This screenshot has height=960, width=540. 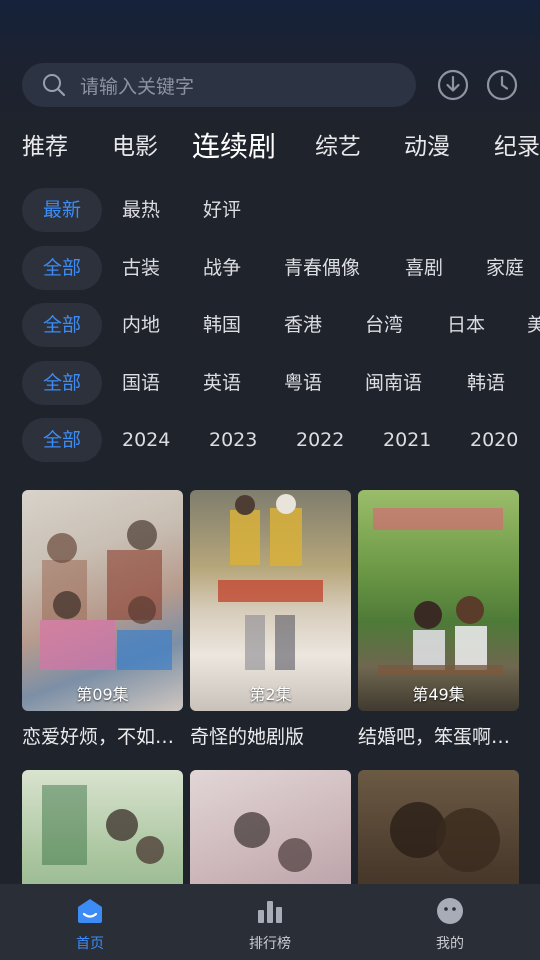 I want to click on filter-chip-top-rated: 好评, so click(x=222, y=210).